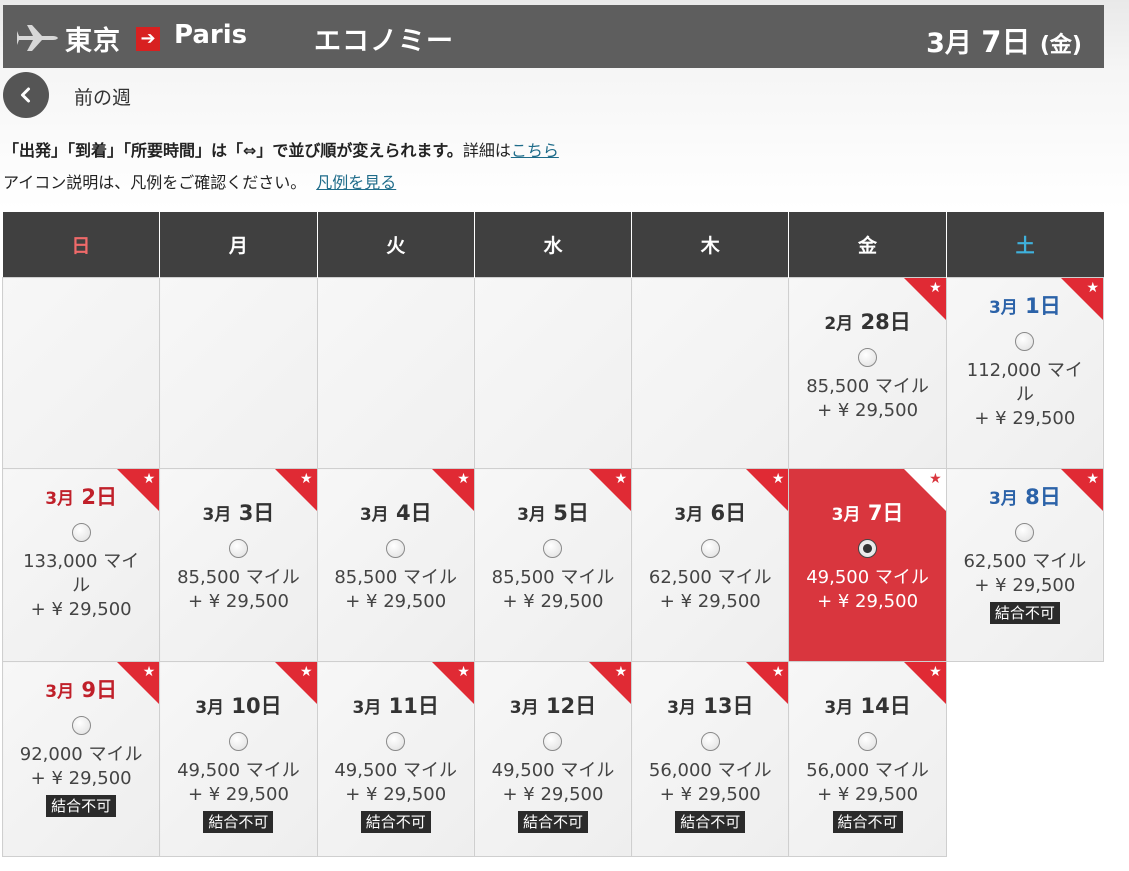 This screenshot has width=1129, height=871. I want to click on calendar-day-cell: ★ 2月 28日 85,500 マイル + ¥ 29,500, so click(867, 373).